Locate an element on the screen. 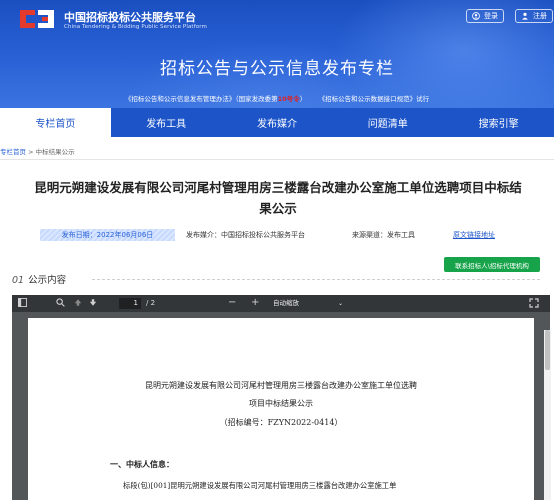 The height and width of the screenshot is (500, 554). search-icon is located at coordinates (60, 302).